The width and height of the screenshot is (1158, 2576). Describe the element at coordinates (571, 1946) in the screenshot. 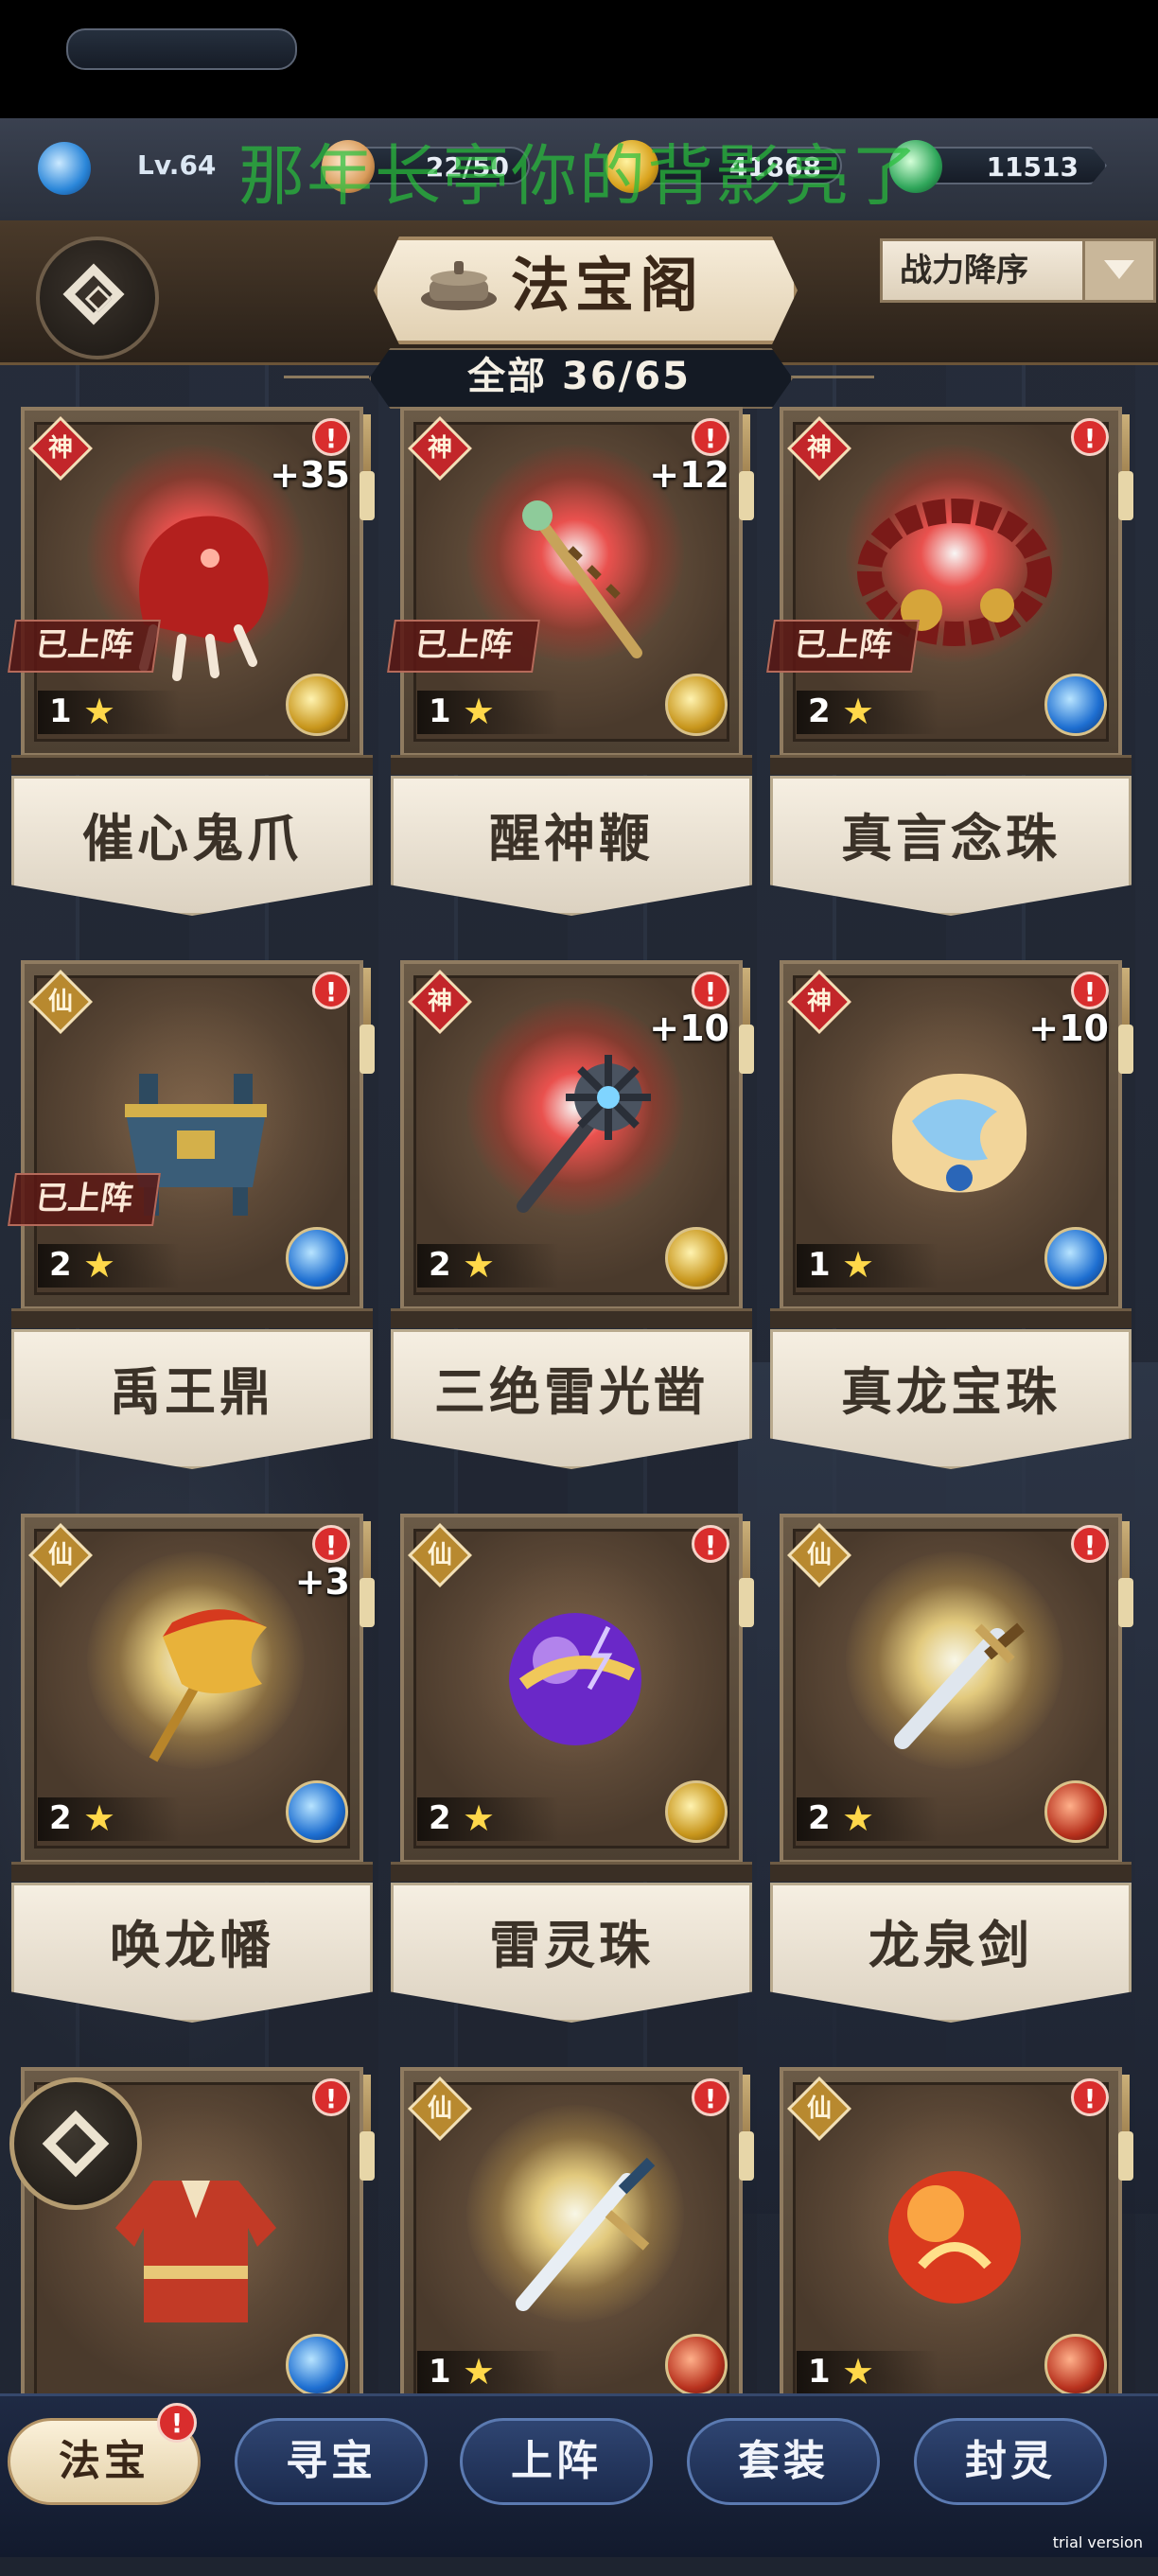

I see `treasure-name: 雷灵珠` at that location.